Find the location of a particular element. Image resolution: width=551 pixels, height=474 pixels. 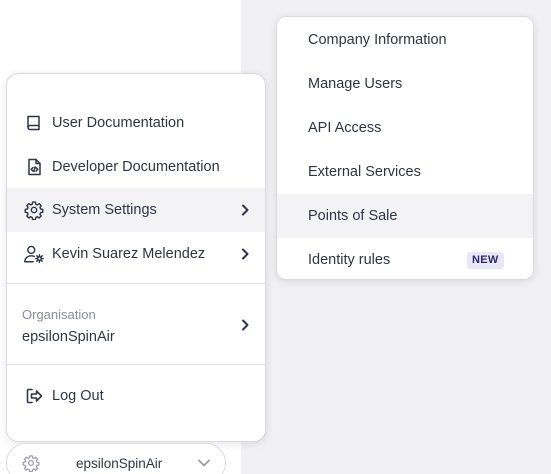

organisation-switcher: epsilonSpinAir is located at coordinates (116, 458).